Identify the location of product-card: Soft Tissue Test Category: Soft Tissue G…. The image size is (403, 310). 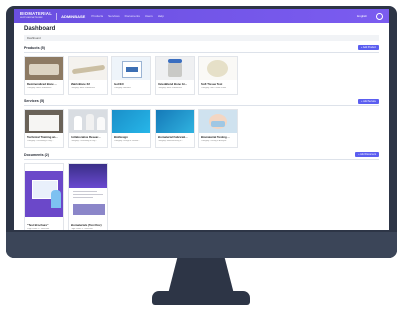
(218, 75).